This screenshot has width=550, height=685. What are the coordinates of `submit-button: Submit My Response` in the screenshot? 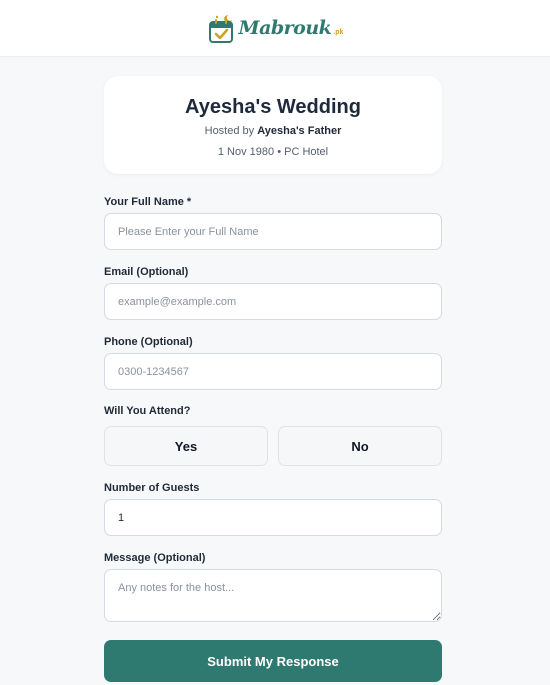 It's located at (273, 661).